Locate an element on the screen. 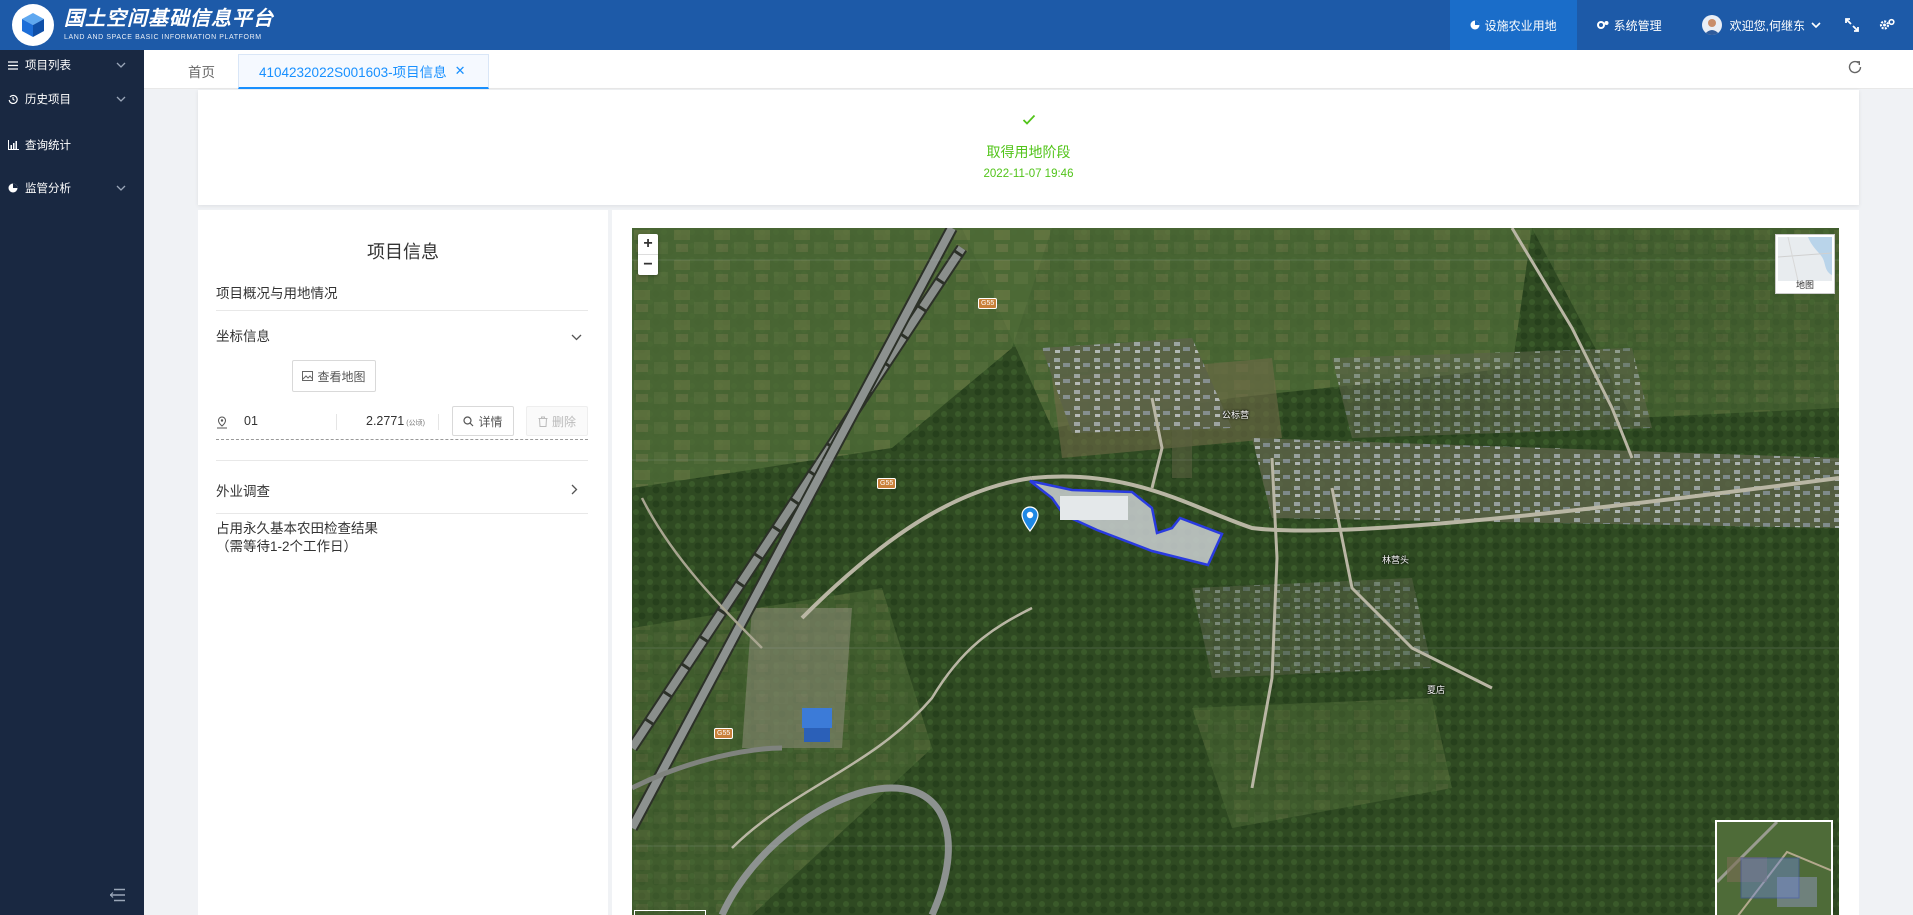 This screenshot has height=915, width=1913. stage-status-card: 取得用地阶段 2022-11-07 19:46 is located at coordinates (1028, 147).